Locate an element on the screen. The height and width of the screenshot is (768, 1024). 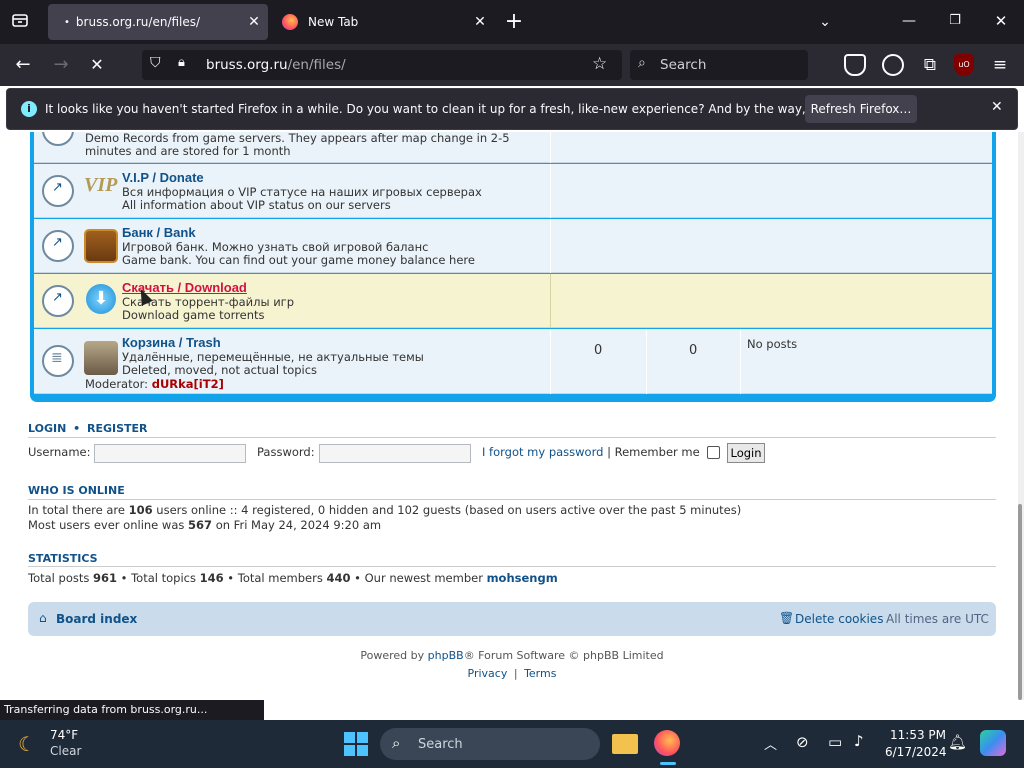
display-icon: ▭ is located at coordinates (835, 742).